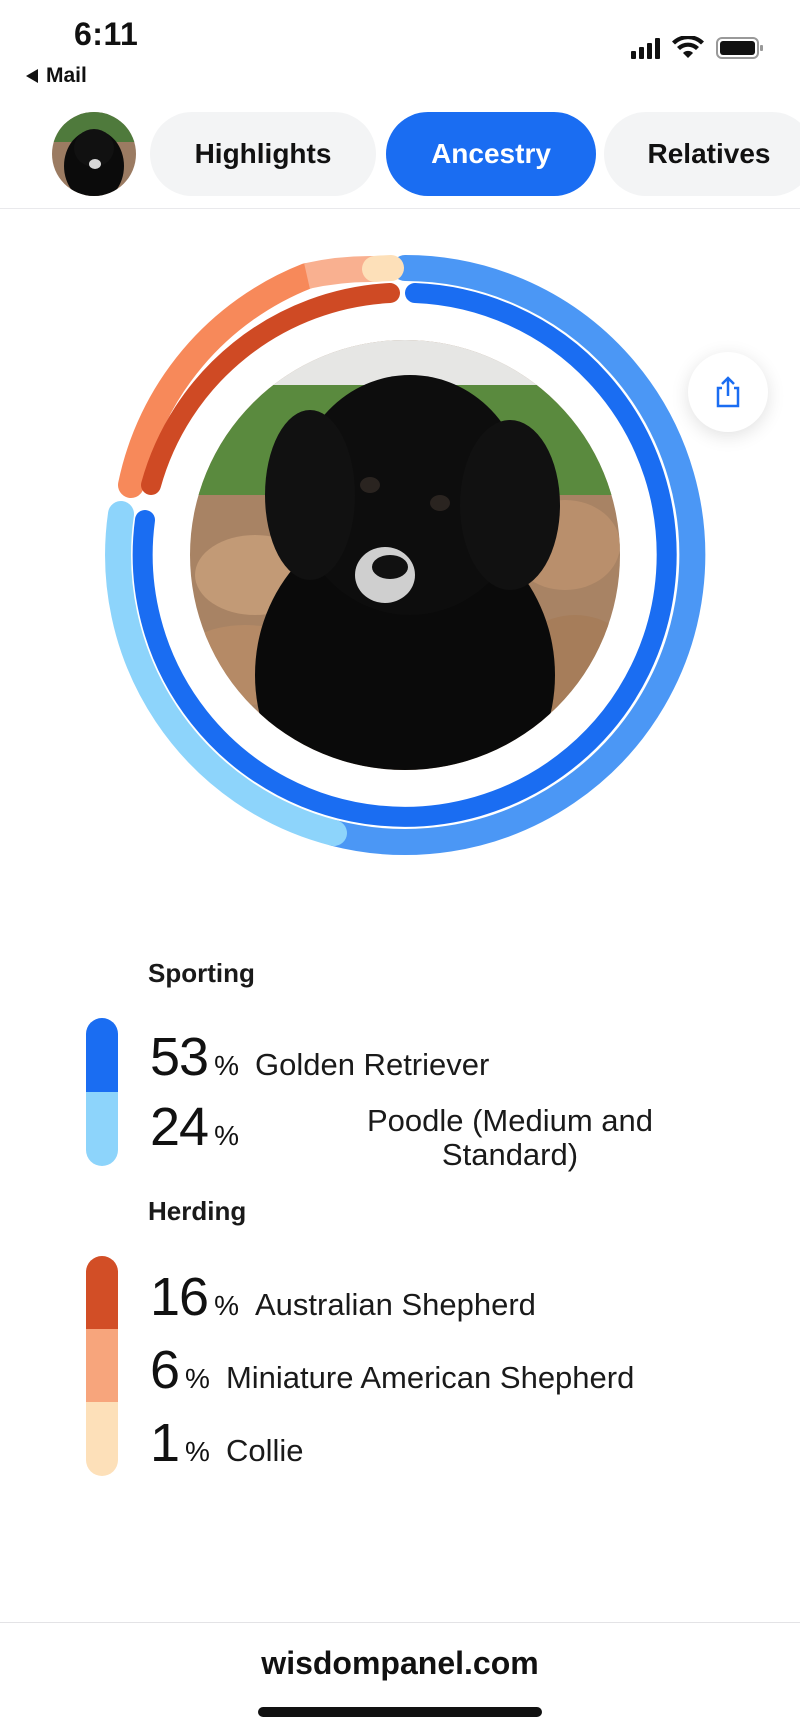 This screenshot has height=1731, width=800. Describe the element at coordinates (263, 154) in the screenshot. I see `tab-highlights: Highlights` at that location.